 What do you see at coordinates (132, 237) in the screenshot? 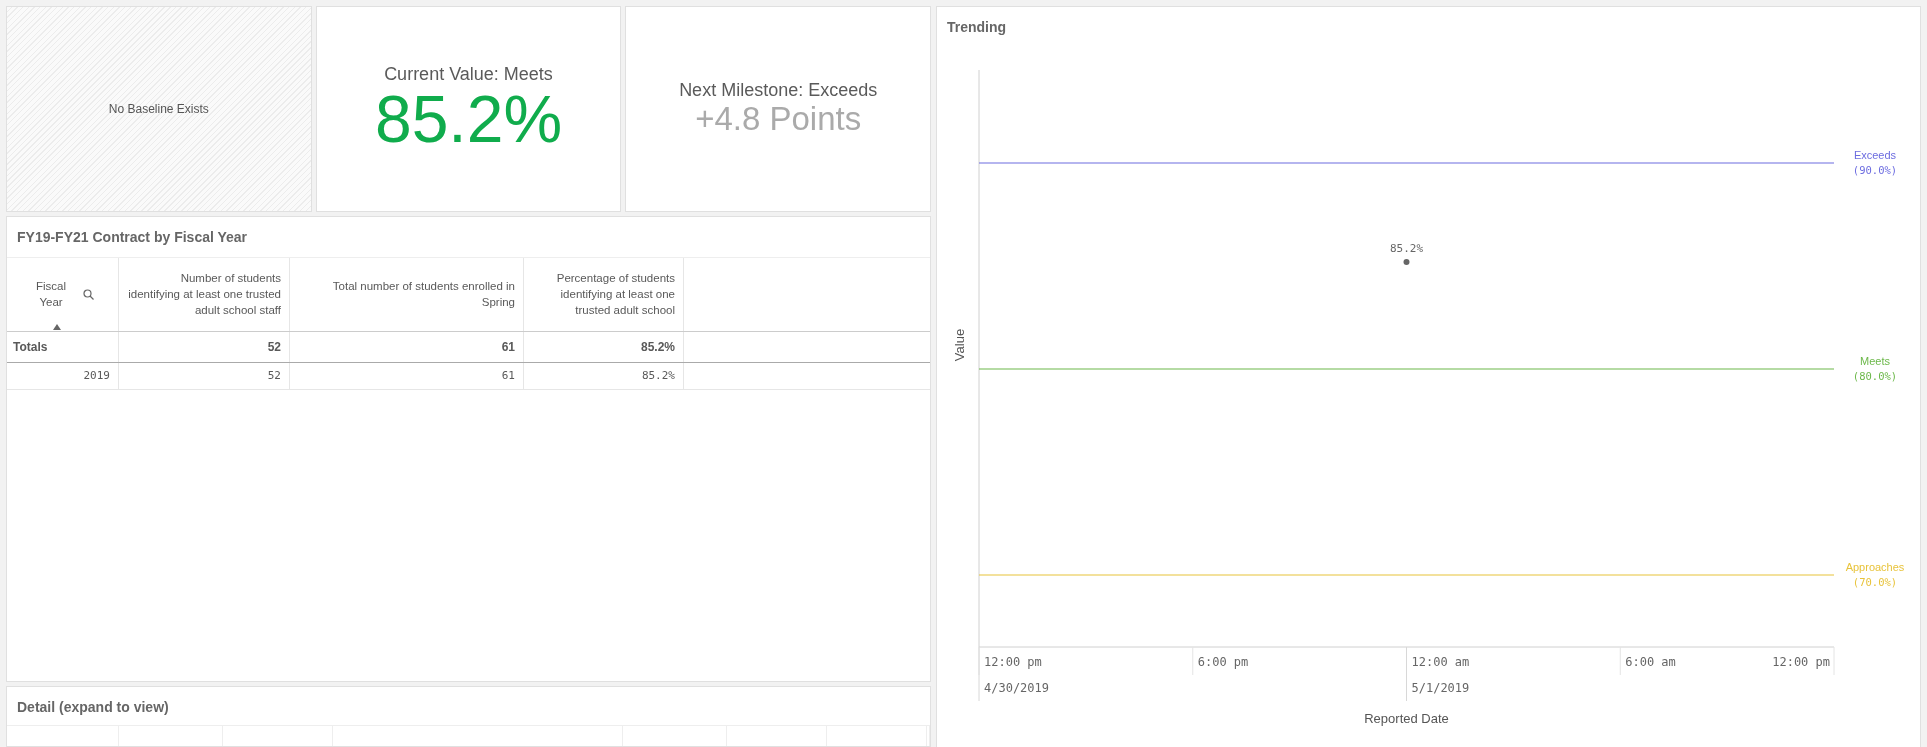
I see `table-title: FY19-FY21 Contract by Fiscal Year` at bounding box center [132, 237].